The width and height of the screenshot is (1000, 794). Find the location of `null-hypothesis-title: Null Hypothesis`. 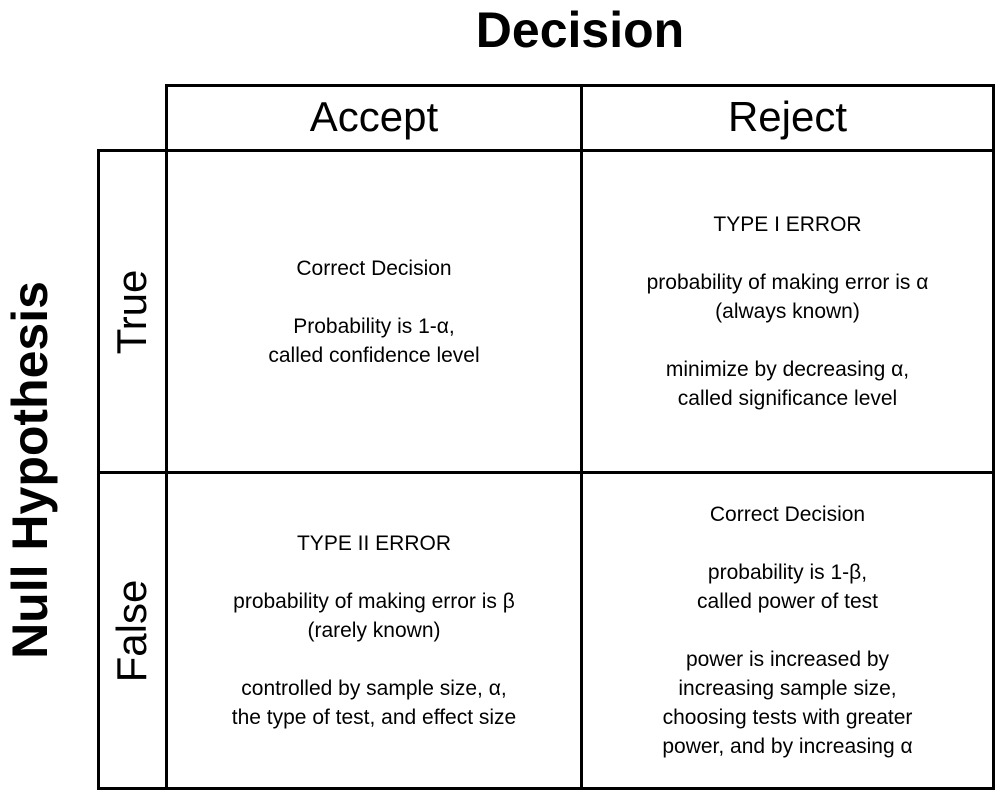

null-hypothesis-title: Null Hypothesis is located at coordinates (30, 470).